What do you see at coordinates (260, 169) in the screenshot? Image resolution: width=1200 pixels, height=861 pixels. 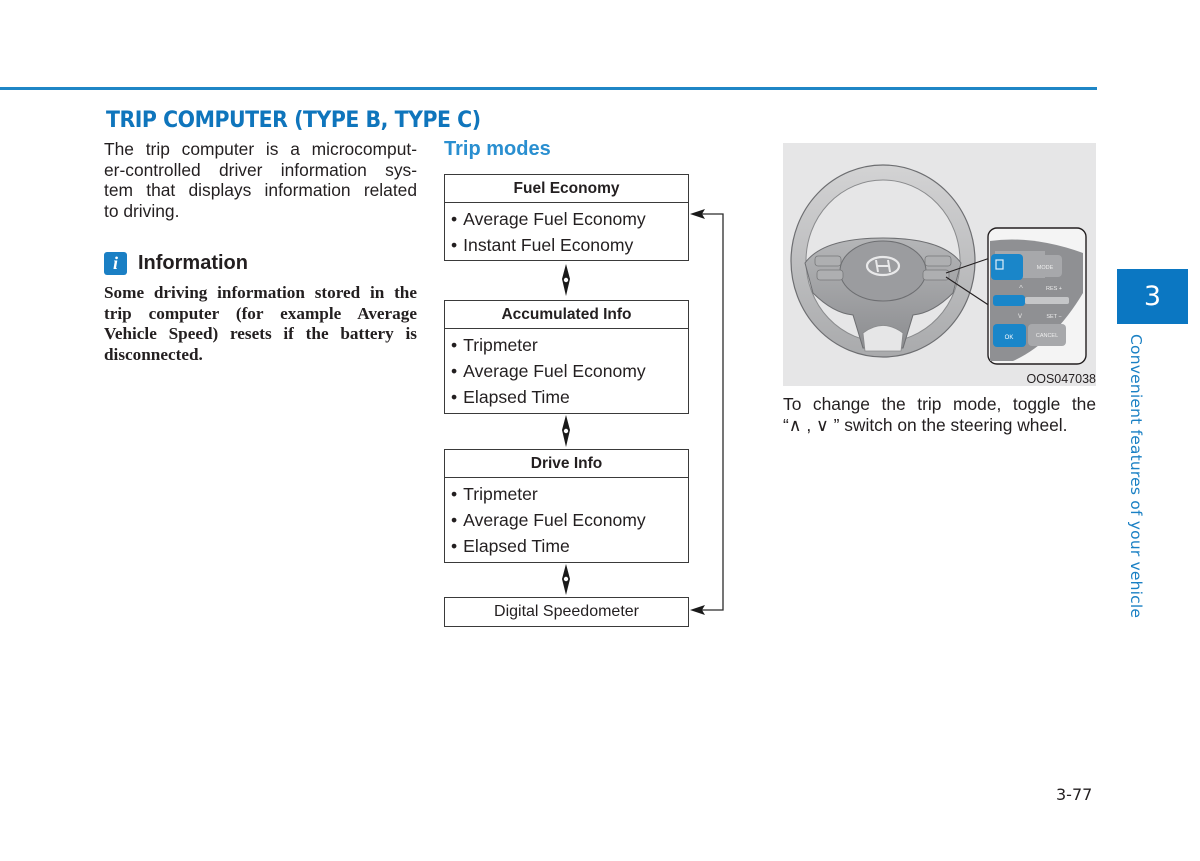 I see `intro-line: er-controlled driver information sys-` at bounding box center [260, 169].